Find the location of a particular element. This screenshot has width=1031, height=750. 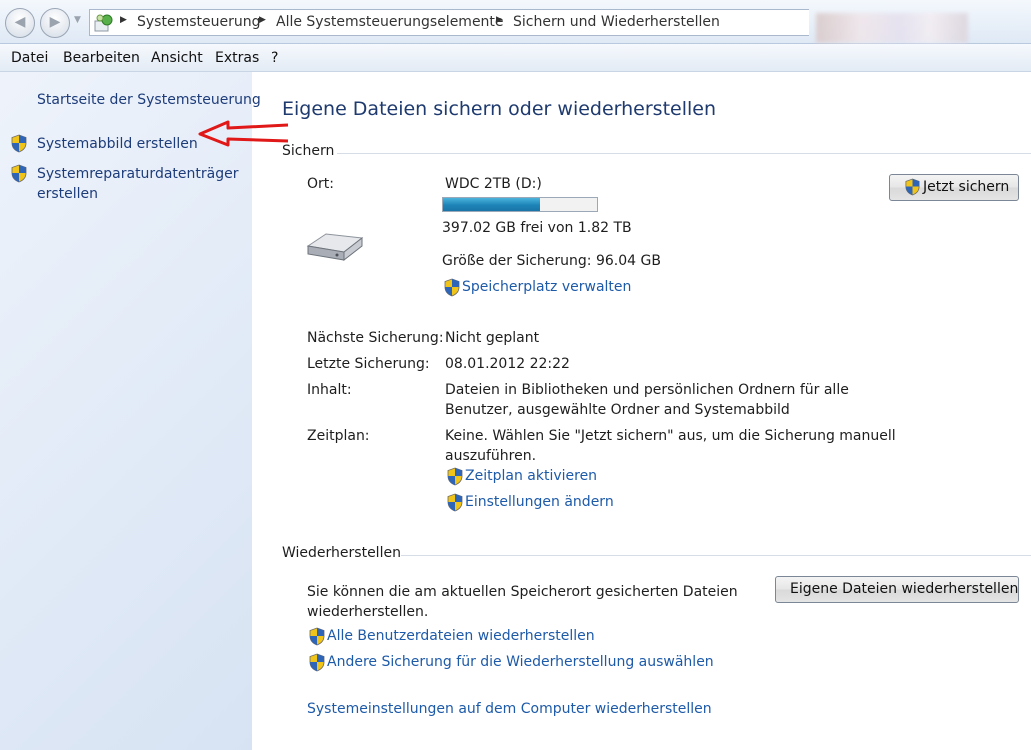

menu-help: ? is located at coordinates (274, 58).